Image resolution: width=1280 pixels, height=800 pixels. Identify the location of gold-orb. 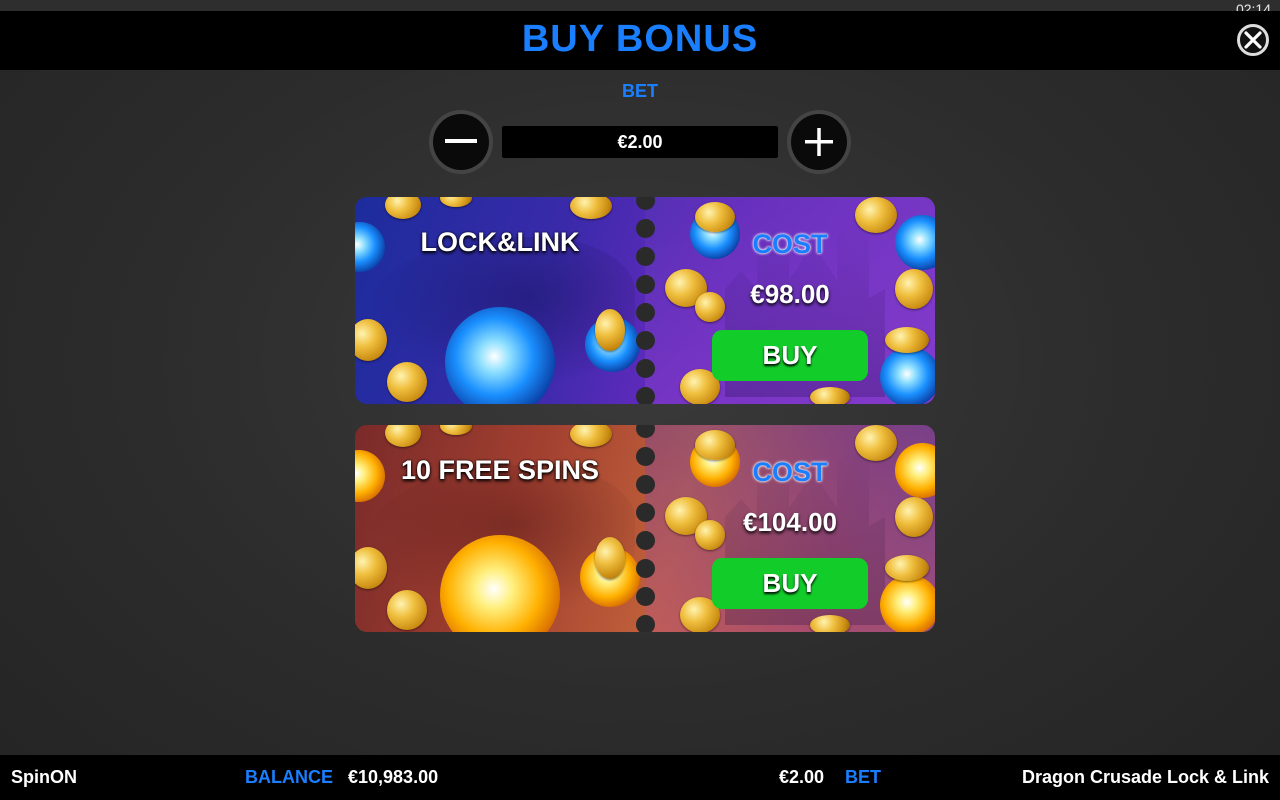
(907, 603).